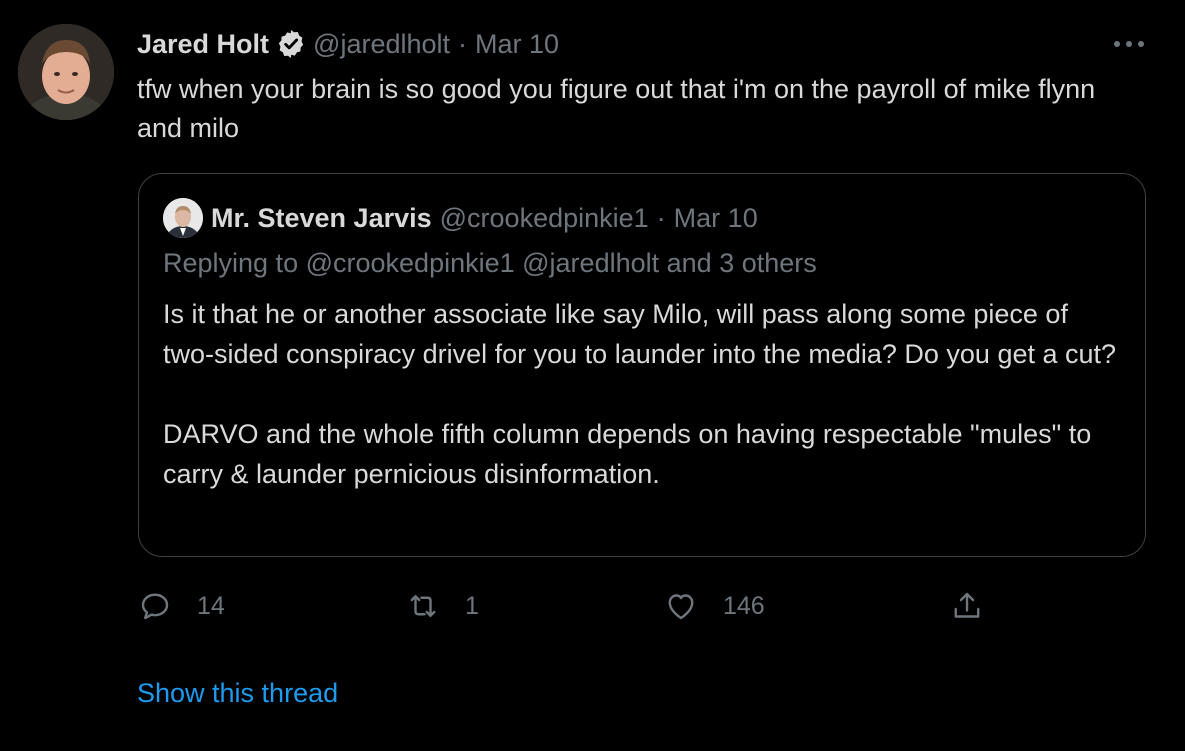 The width and height of the screenshot is (1185, 751). I want to click on share-button, so click(967, 606).